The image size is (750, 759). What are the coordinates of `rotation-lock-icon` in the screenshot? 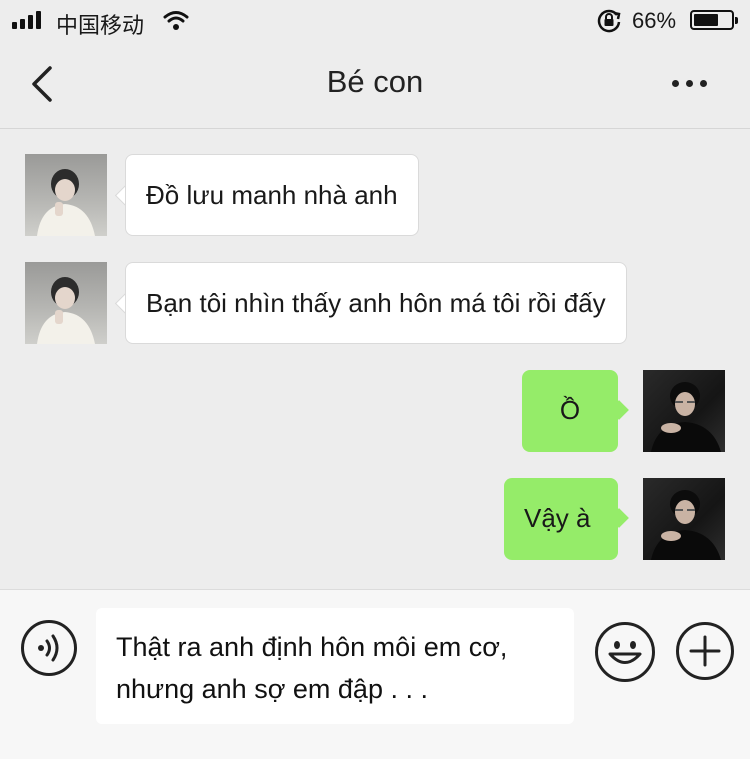 It's located at (609, 21).